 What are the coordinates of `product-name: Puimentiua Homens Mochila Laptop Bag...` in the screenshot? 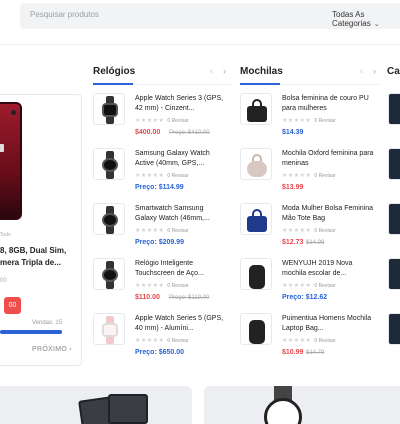 It's located at (328, 324).